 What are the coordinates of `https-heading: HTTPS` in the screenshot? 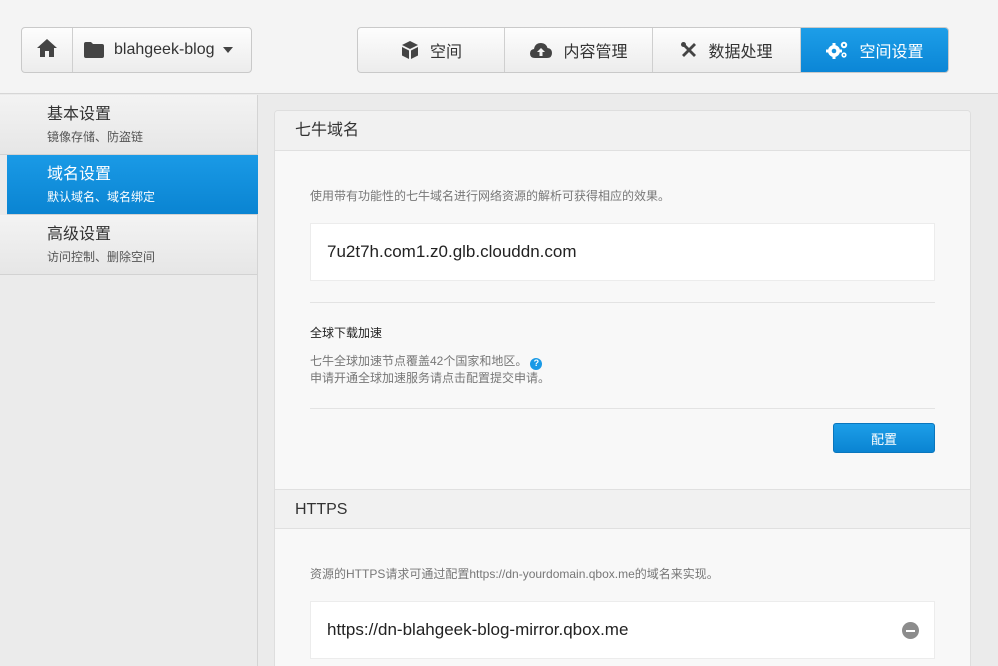 It's located at (622, 509).